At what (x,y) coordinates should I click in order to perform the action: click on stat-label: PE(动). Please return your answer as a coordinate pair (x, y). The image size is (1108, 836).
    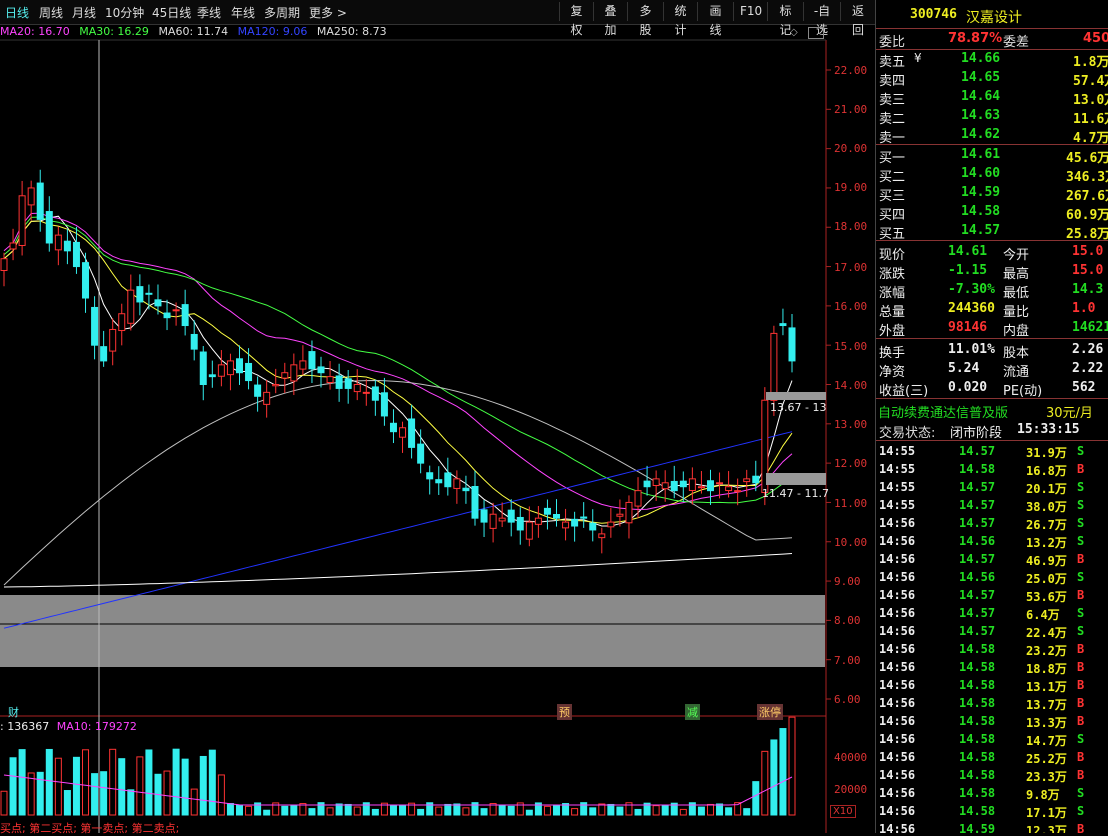
    Looking at the image, I should click on (1023, 391).